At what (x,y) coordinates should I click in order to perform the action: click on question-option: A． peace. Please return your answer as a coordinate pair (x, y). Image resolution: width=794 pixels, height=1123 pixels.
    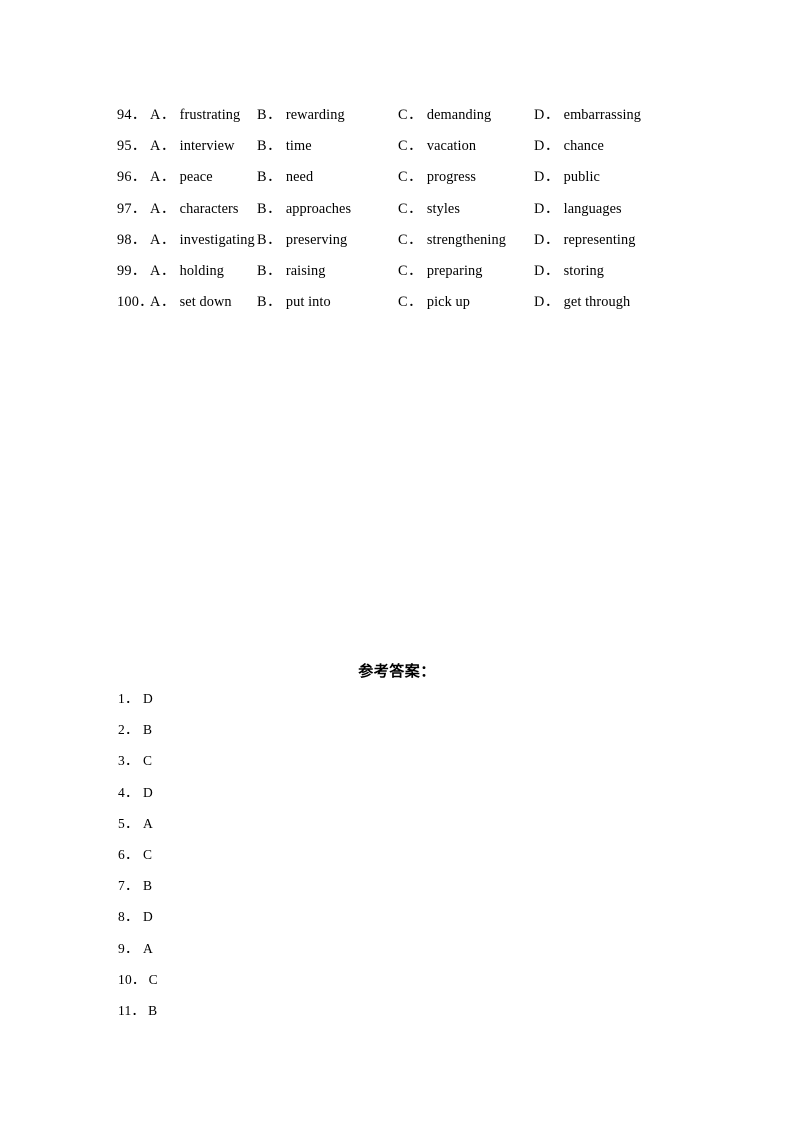
    Looking at the image, I should click on (181, 177).